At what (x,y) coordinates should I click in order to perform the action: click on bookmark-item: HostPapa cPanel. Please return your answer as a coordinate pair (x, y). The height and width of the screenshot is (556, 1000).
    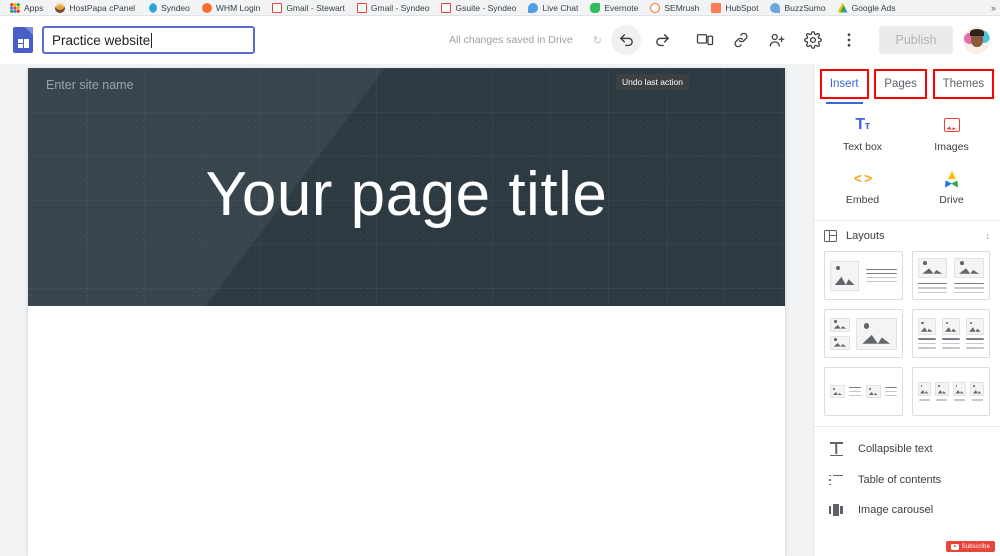
    Looking at the image, I should click on (95, 7).